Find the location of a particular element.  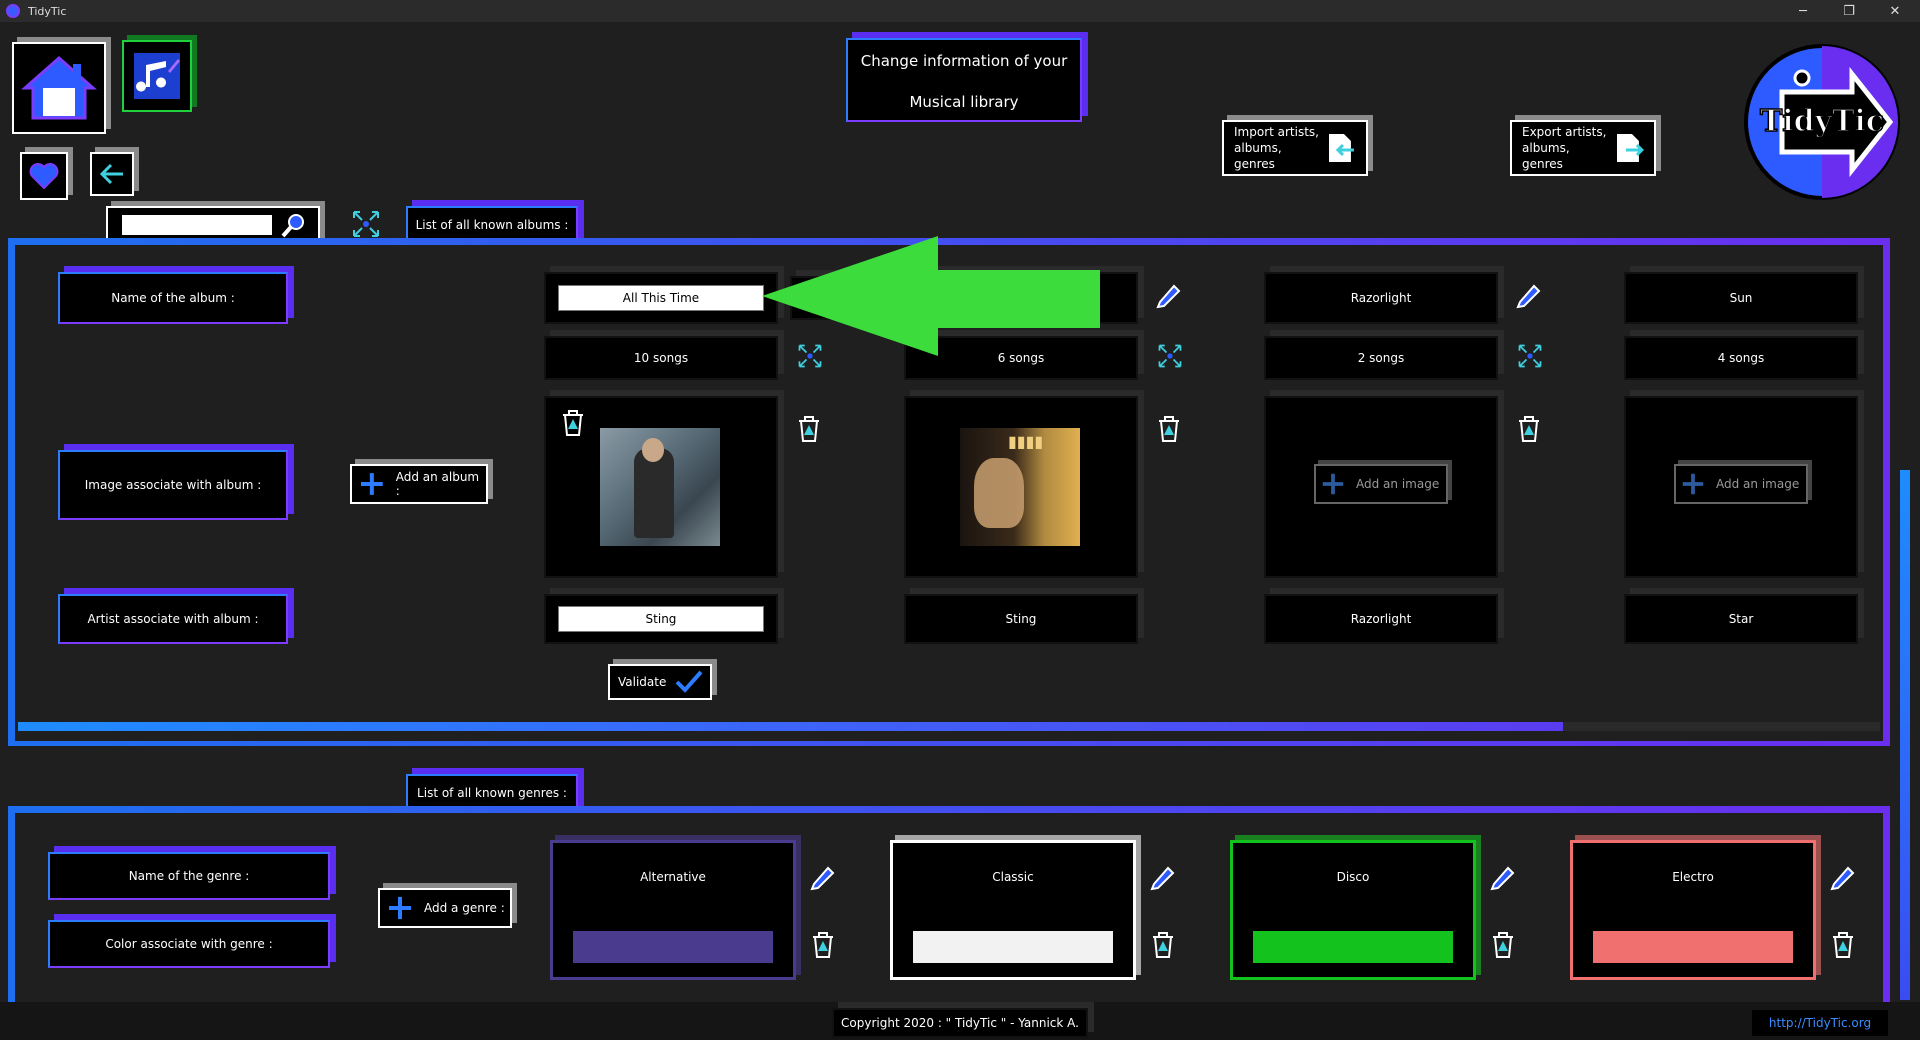

album-artist-text: Razorlight is located at coordinates (1381, 619).